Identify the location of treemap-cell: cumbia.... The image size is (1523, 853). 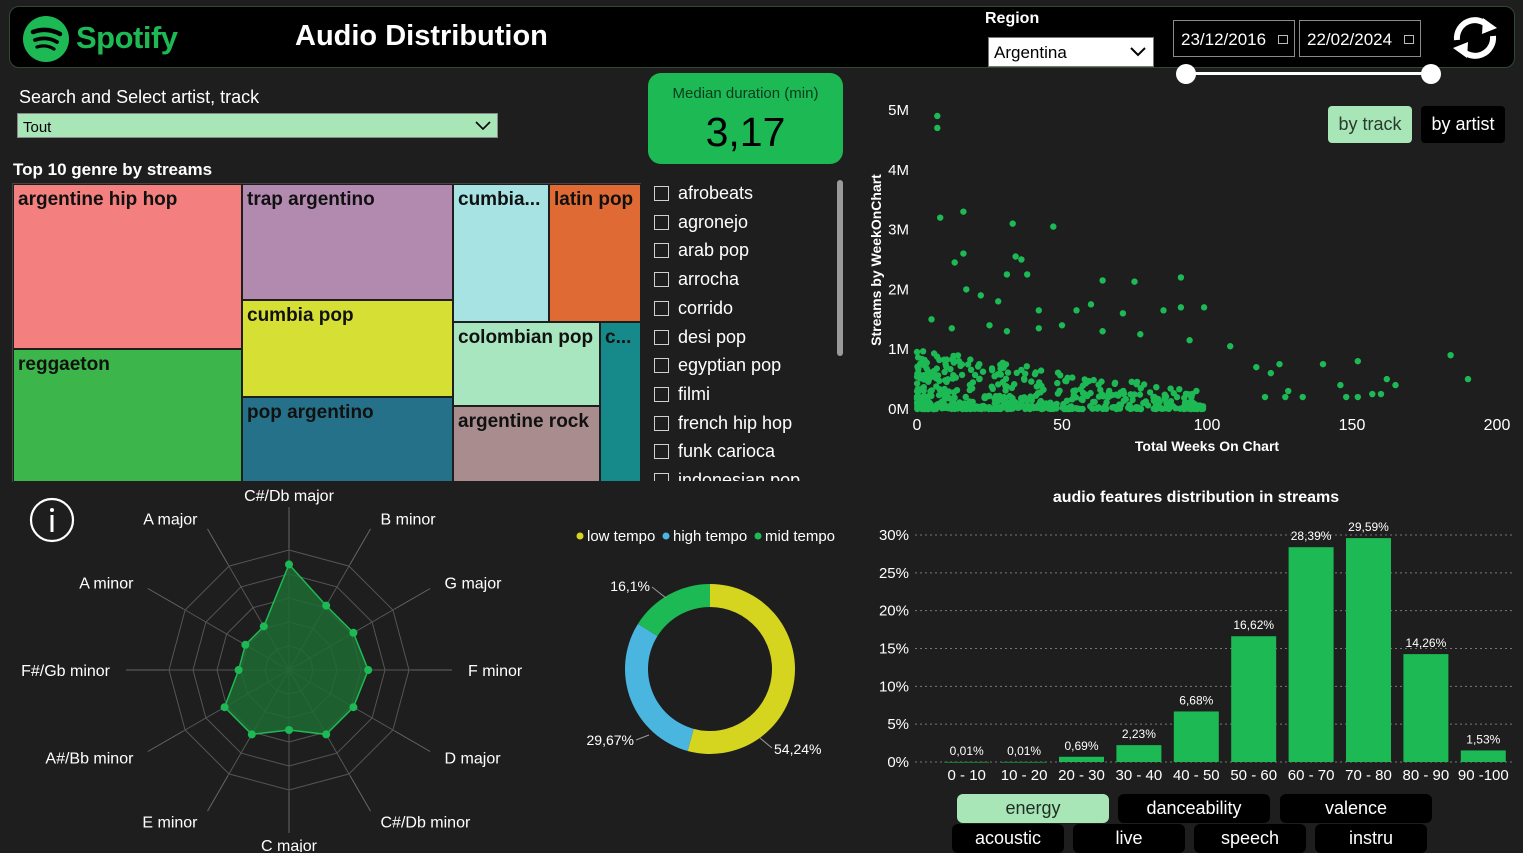
(501, 253).